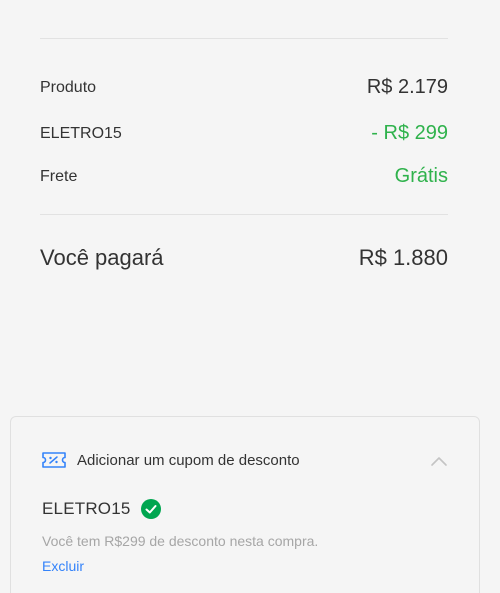 The width and height of the screenshot is (500, 593). I want to click on coupon-discount-value: - R$ 299, so click(409, 133).